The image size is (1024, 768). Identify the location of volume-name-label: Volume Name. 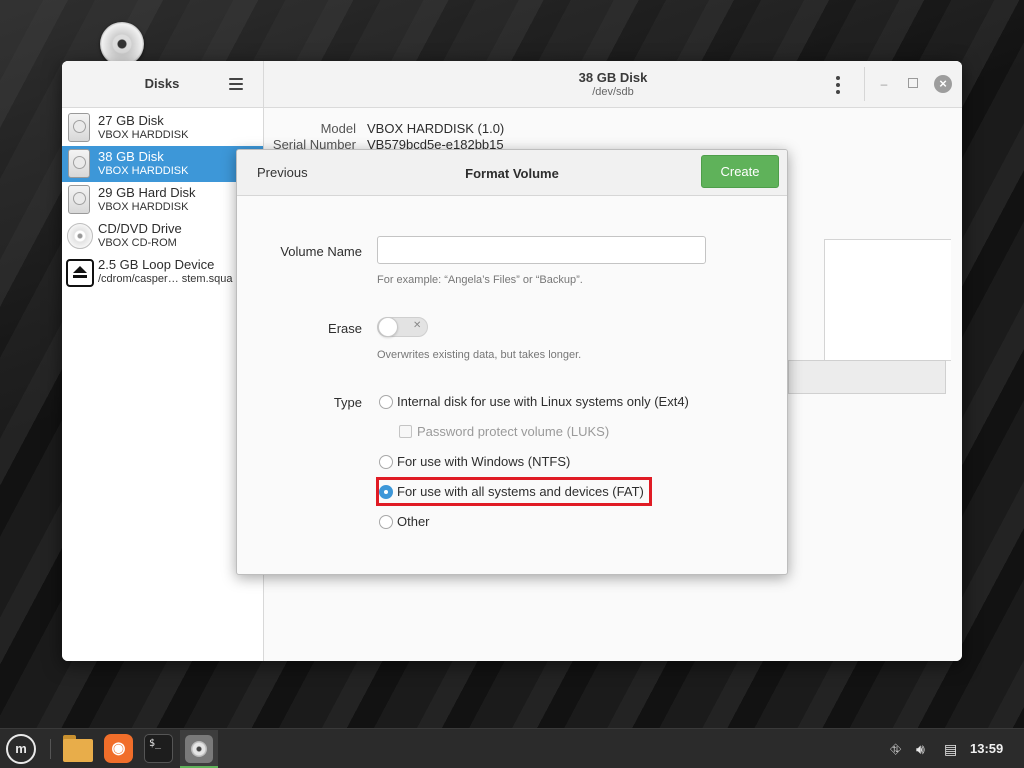
(321, 251).